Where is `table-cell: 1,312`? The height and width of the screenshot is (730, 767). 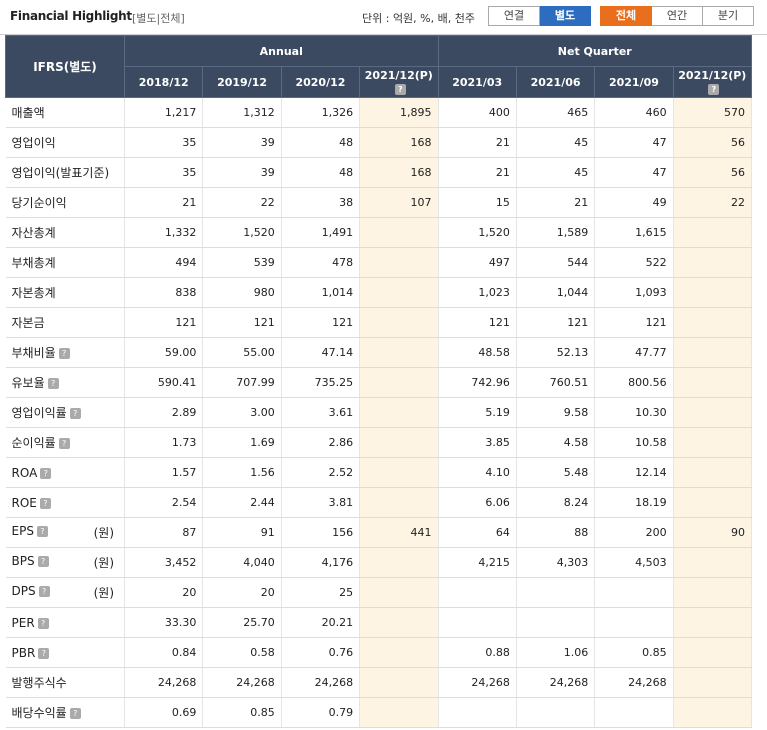
table-cell: 1,312 is located at coordinates (242, 112).